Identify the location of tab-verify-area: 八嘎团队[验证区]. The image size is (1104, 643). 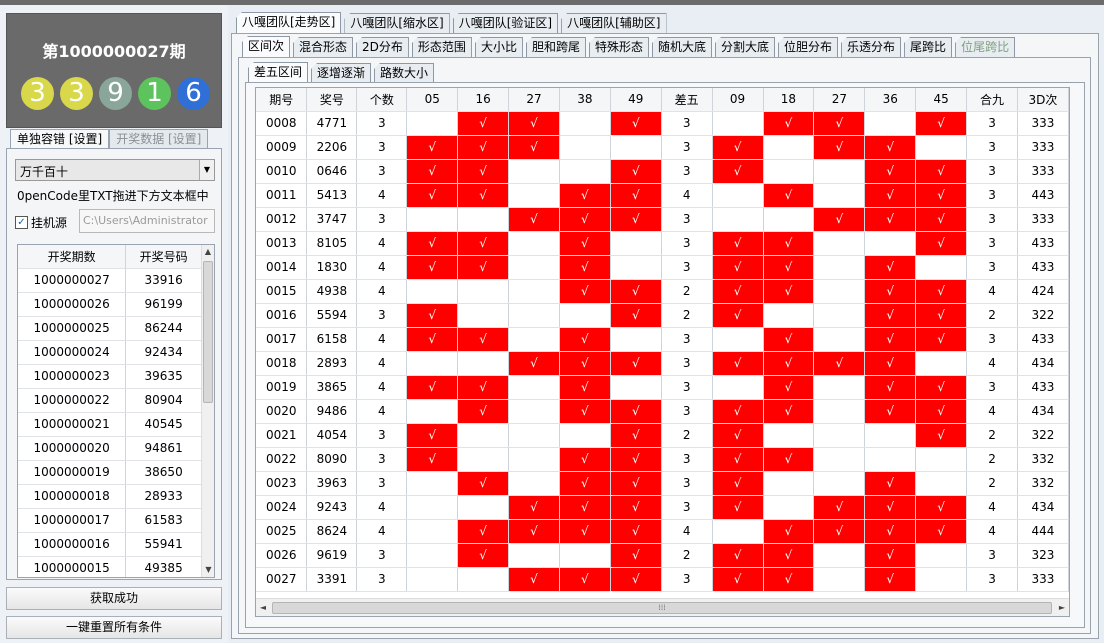
(505, 23).